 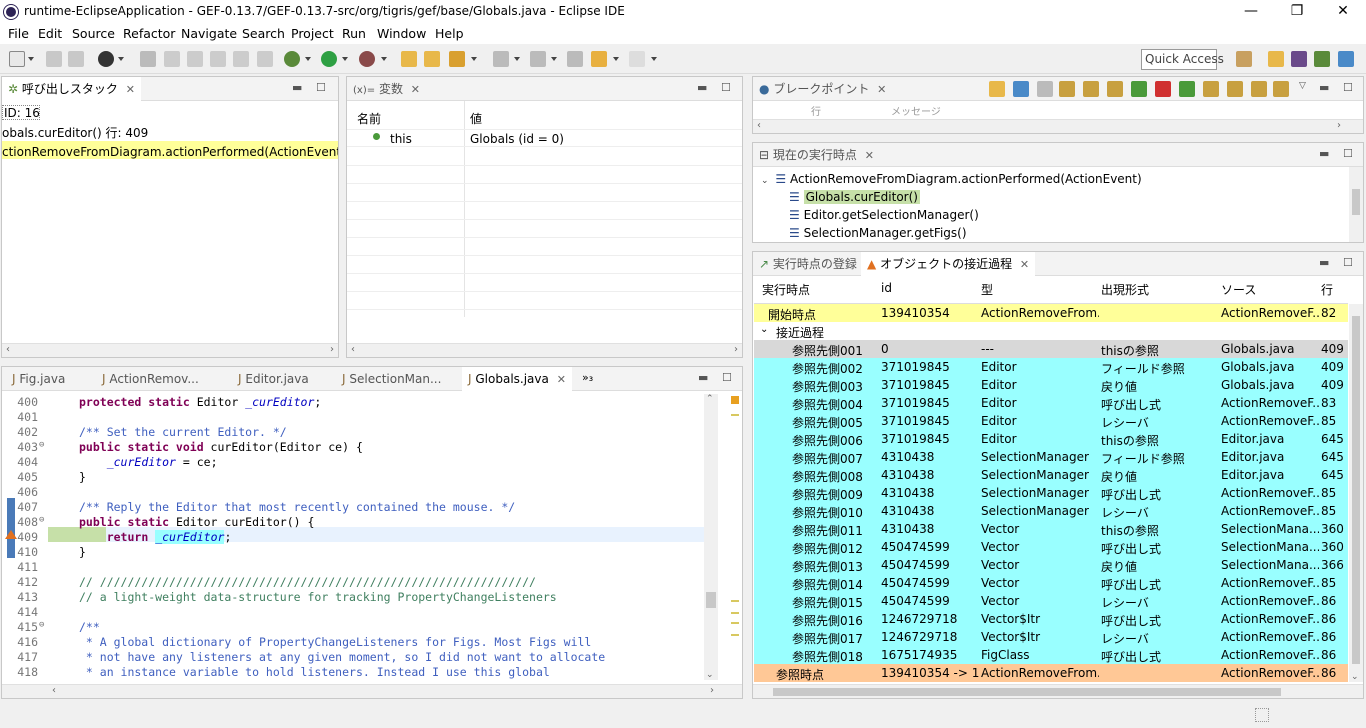 What do you see at coordinates (384, 59) in the screenshot?
I see `external-tools-dropdown-icon` at bounding box center [384, 59].